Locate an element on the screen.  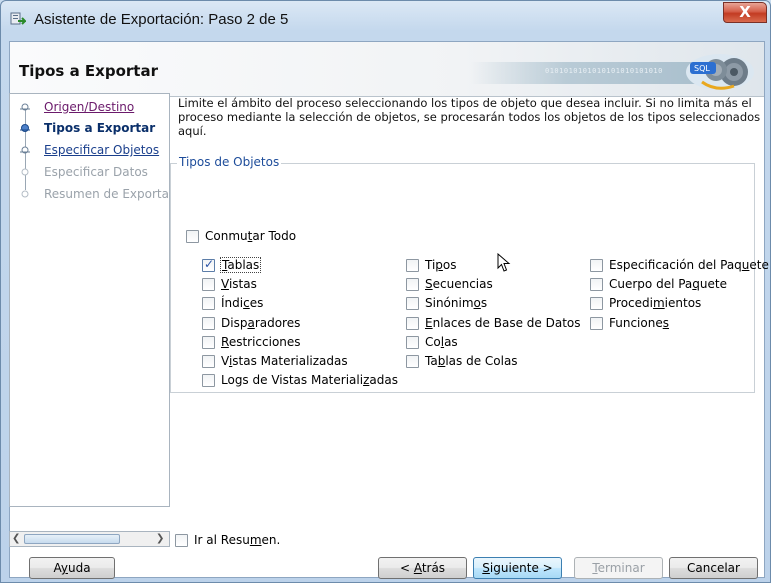
sql-logo-text: SQL is located at coordinates (702, 68).